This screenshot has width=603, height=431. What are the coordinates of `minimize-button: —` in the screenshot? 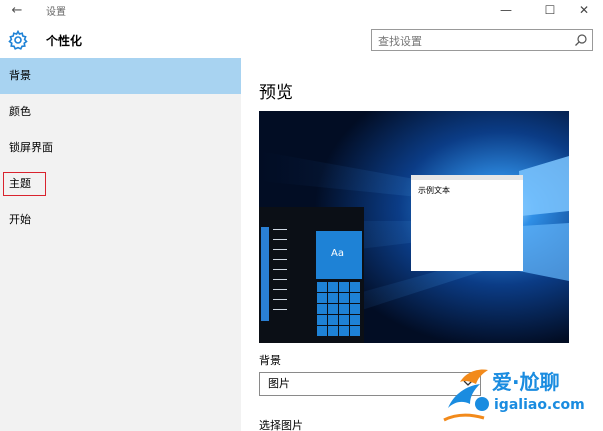 It's located at (506, 11).